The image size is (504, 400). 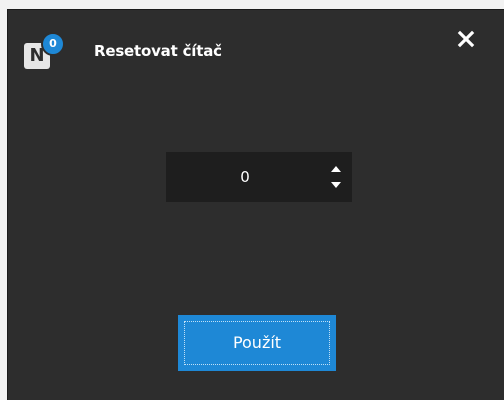 I want to click on apply-button: Použít, so click(x=257, y=343).